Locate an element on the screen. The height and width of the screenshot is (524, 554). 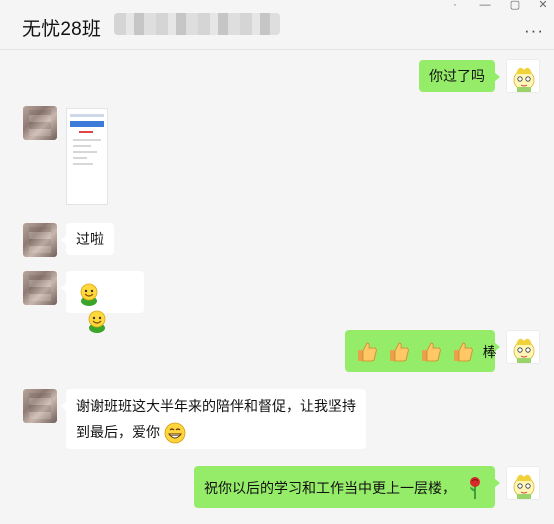
blurred-title-suffix is located at coordinates (197, 24).